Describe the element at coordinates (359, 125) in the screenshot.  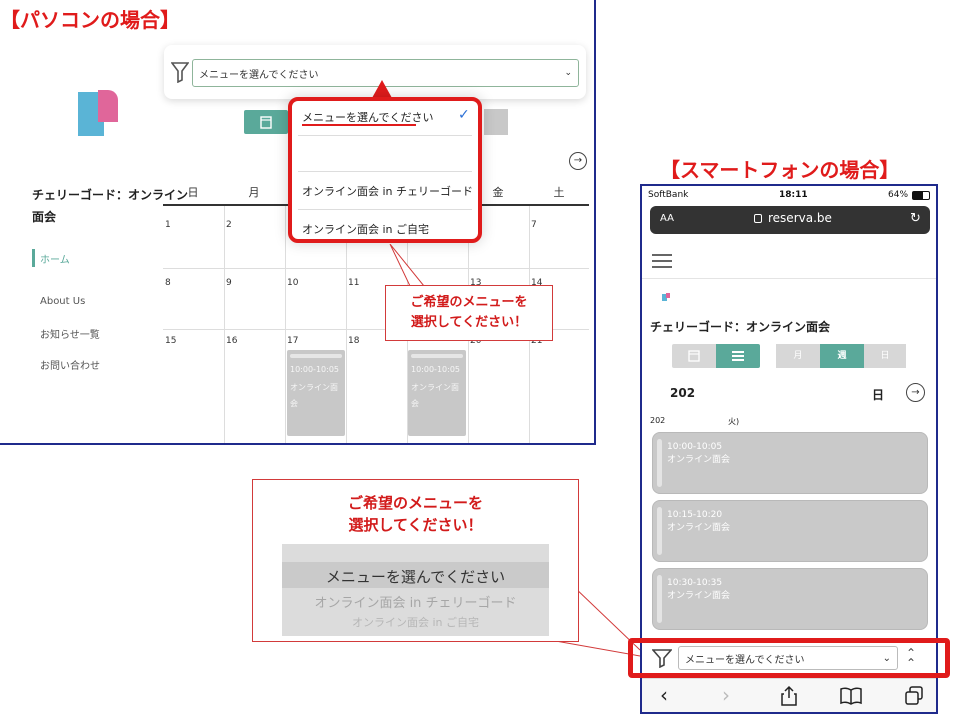
I see `selected-underline` at that location.